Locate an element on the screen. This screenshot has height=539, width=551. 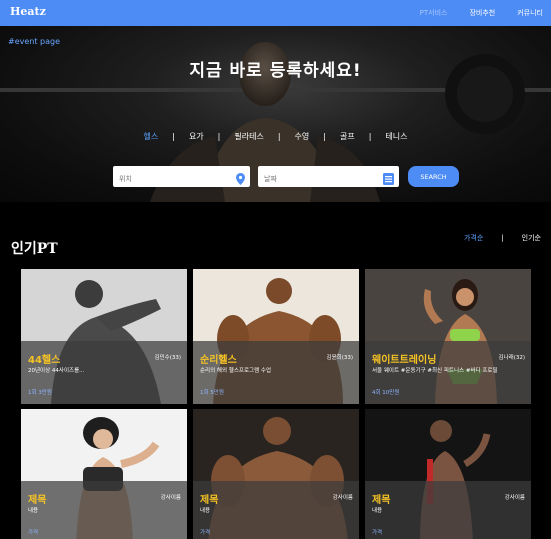
sort-by-popularity: 인기순 is located at coordinates (531, 238).